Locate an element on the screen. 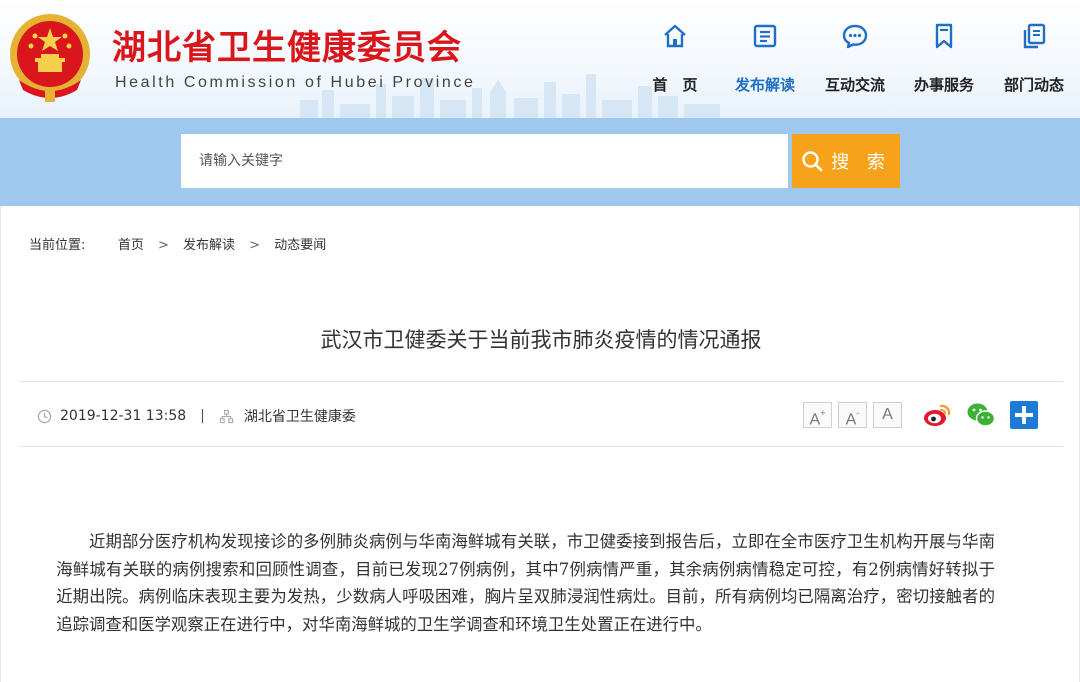 The width and height of the screenshot is (1080, 682). home-icon is located at coordinates (675, 36).